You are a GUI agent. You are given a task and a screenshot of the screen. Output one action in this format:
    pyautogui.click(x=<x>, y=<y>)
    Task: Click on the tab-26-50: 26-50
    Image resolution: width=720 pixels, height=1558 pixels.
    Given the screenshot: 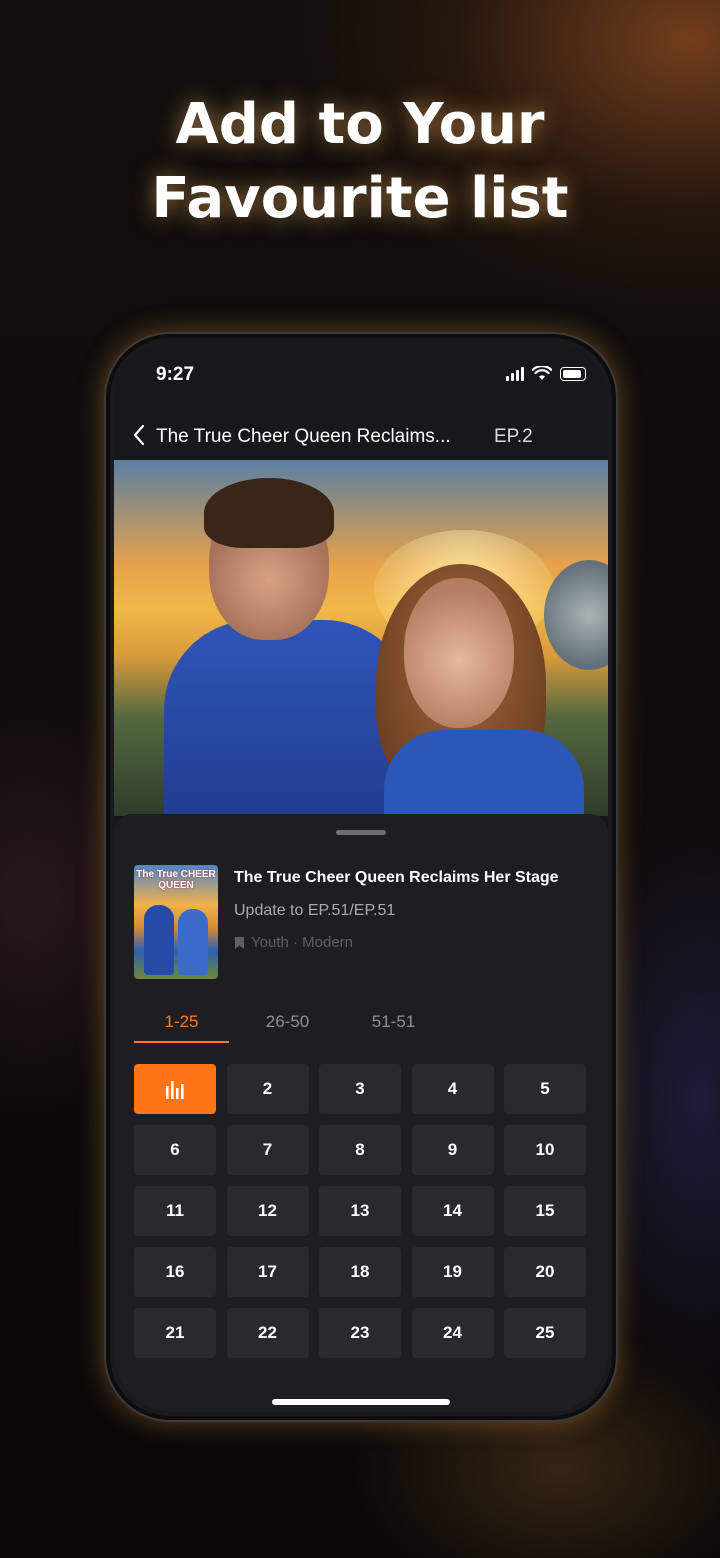 What is the action you would take?
    pyautogui.click(x=287, y=1022)
    